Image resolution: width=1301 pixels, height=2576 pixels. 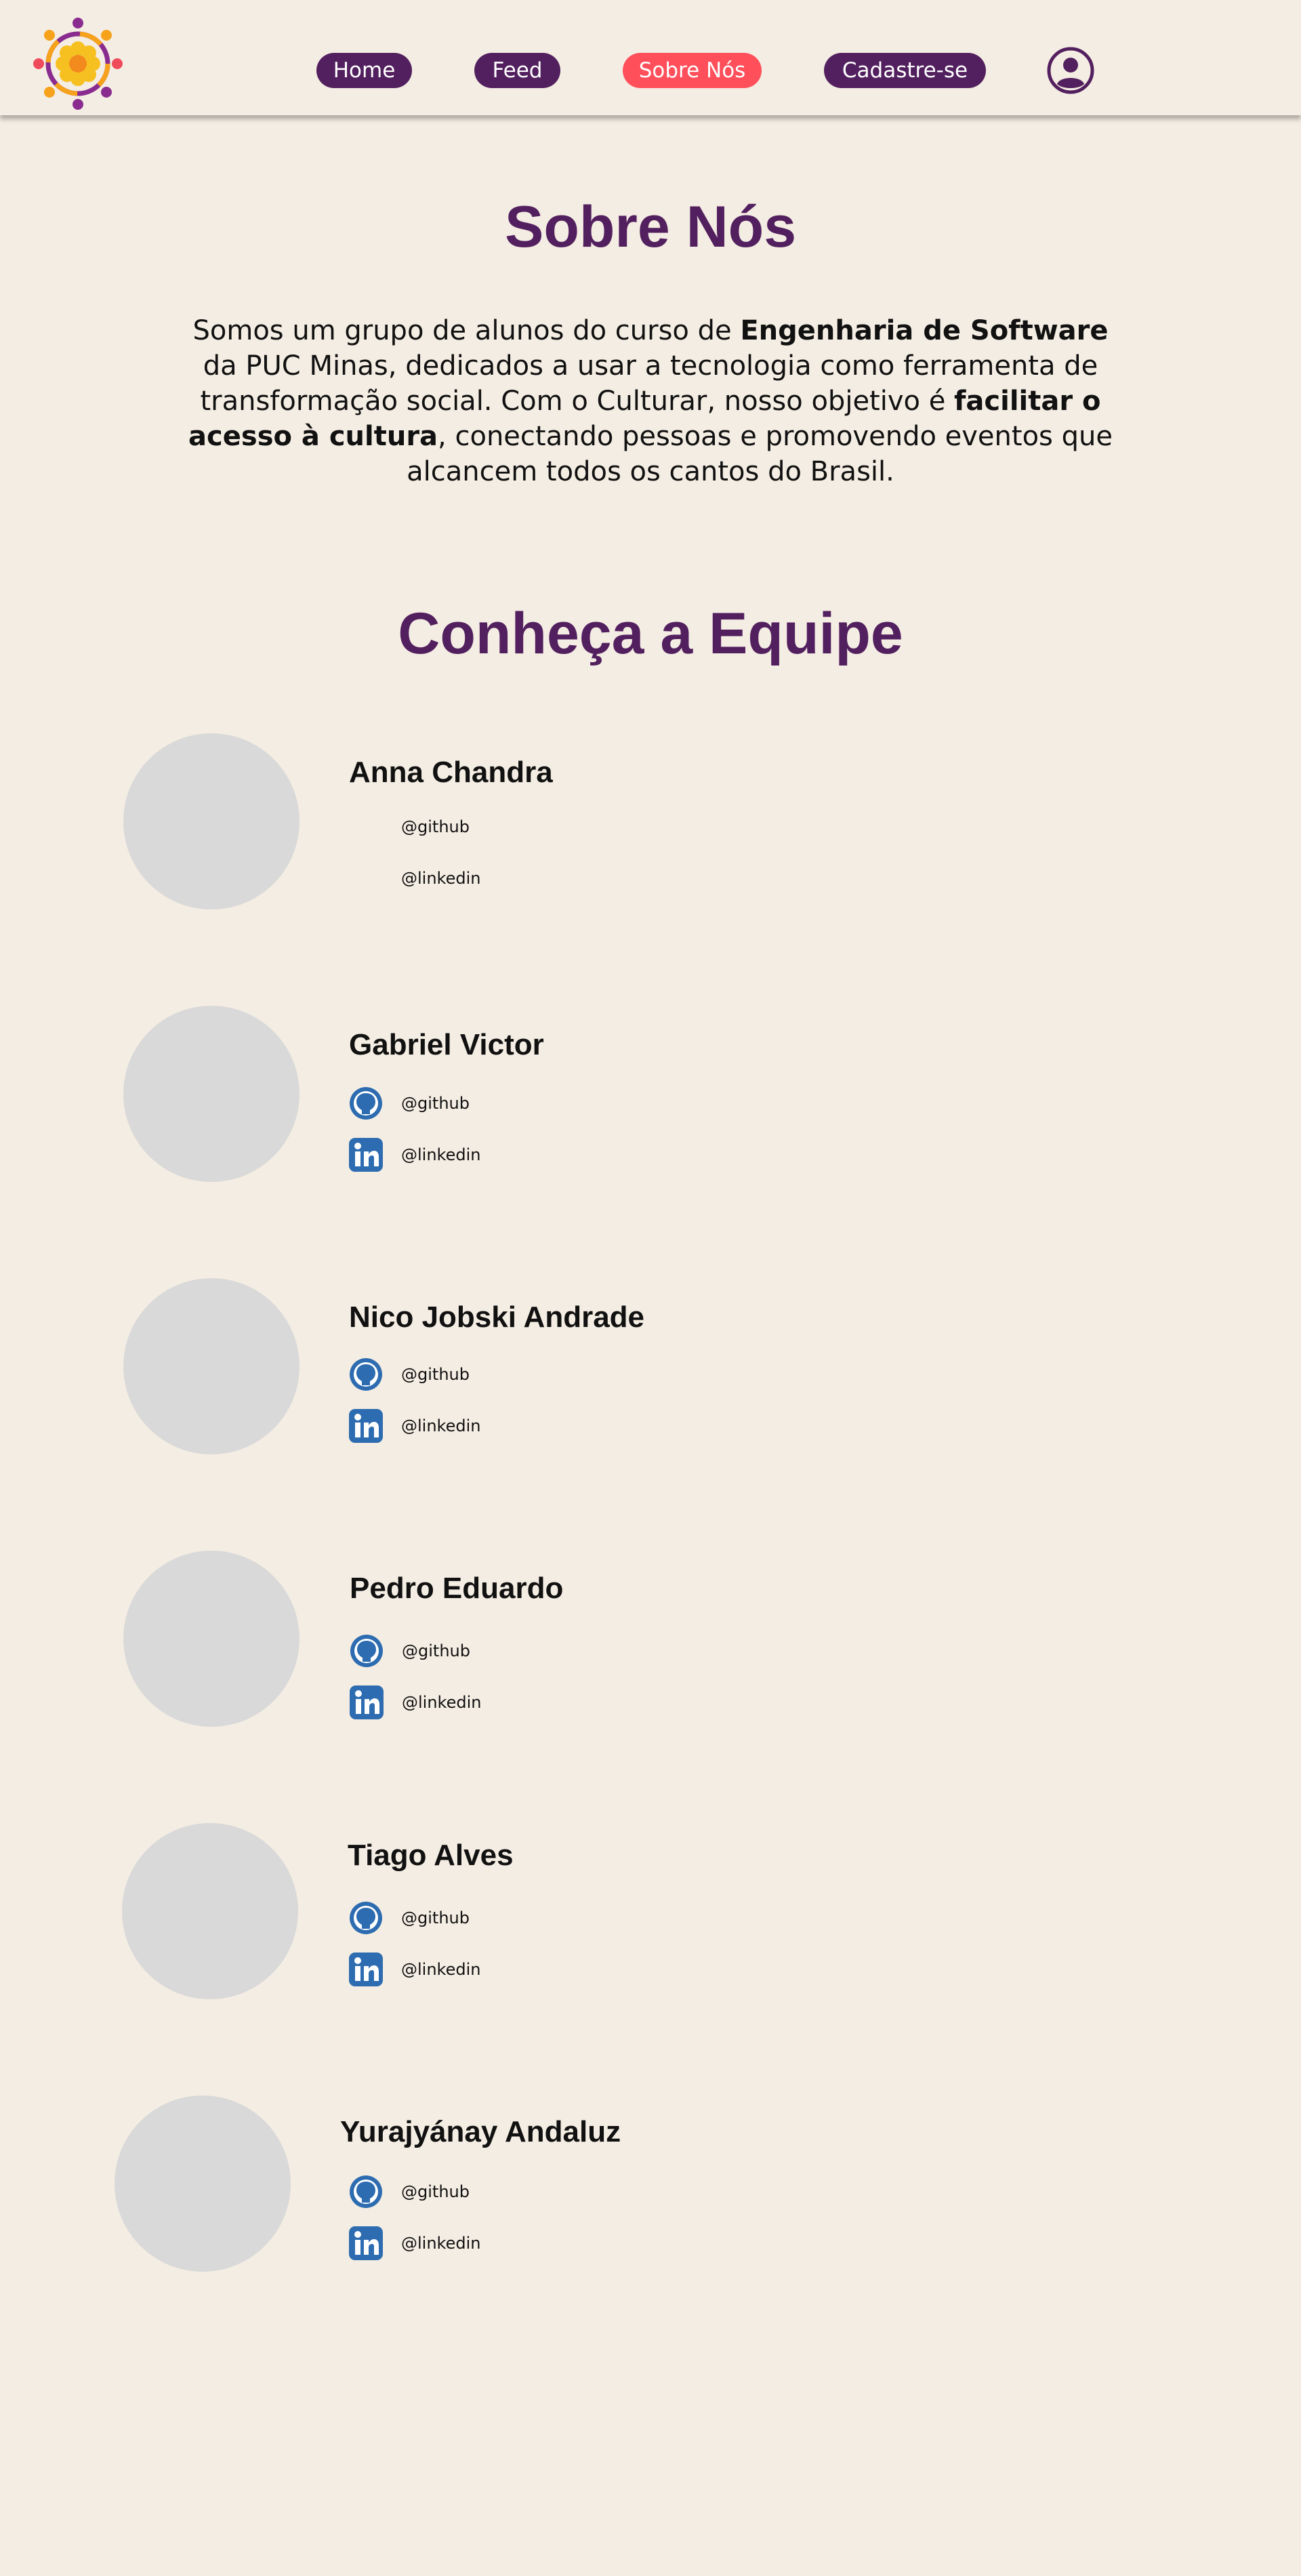 I want to click on member-name: Yurajyánay Andaluz, so click(x=480, y=2131).